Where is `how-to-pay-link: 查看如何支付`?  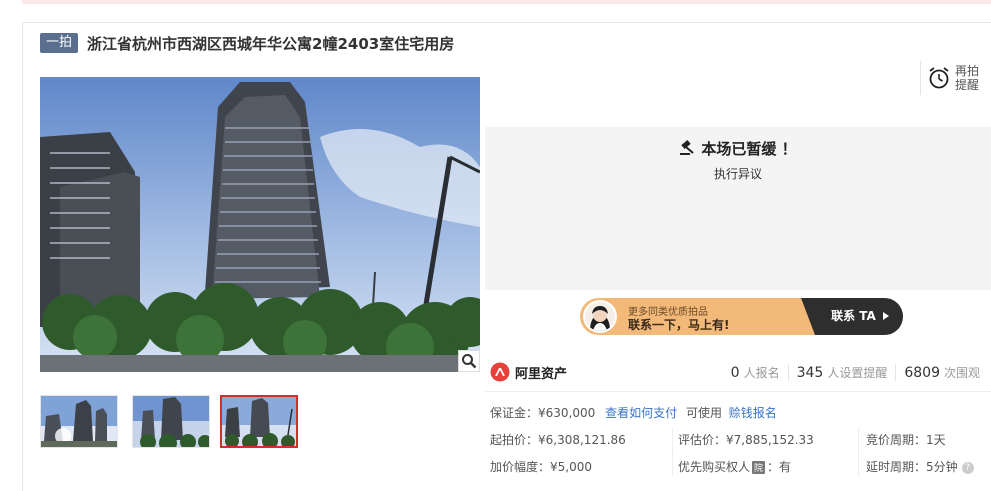
how-to-pay-link: 查看如何支付 is located at coordinates (641, 413).